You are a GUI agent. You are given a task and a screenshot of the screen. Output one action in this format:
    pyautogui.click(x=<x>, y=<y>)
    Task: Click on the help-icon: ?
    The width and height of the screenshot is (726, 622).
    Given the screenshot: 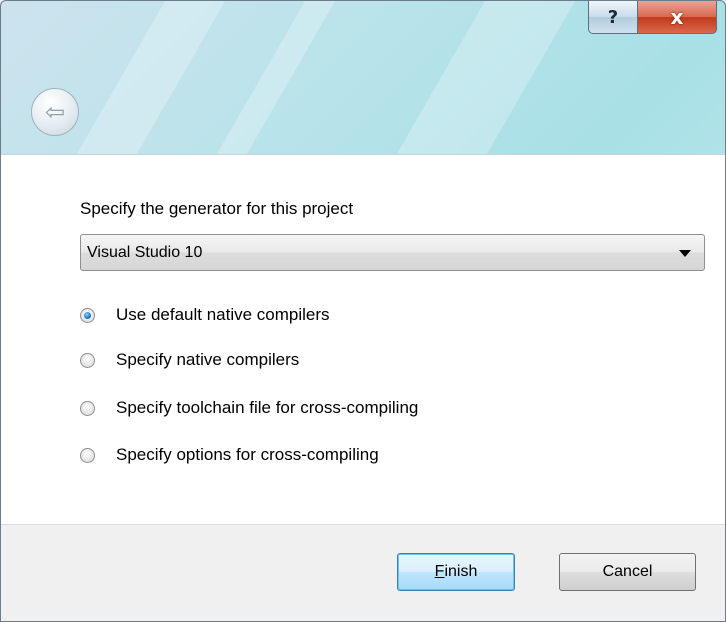 What is the action you would take?
    pyautogui.click(x=613, y=17)
    